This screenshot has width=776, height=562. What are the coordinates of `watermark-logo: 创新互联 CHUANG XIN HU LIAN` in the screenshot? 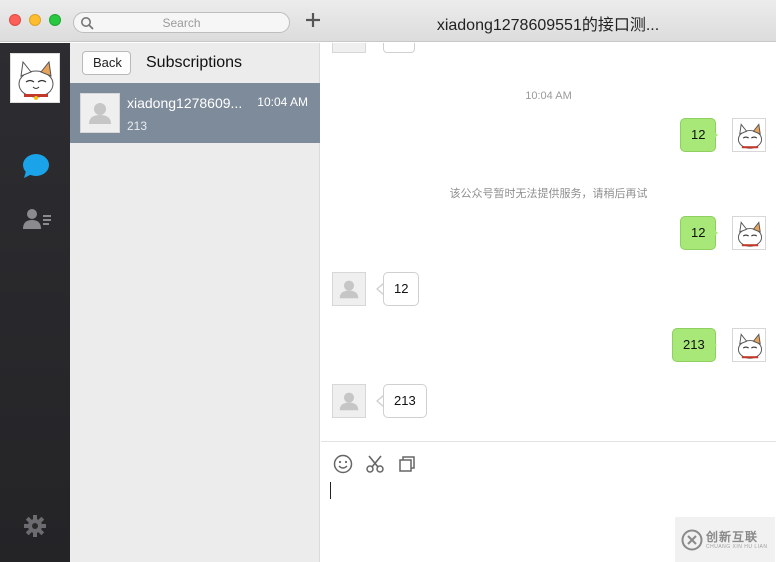 It's located at (725, 539).